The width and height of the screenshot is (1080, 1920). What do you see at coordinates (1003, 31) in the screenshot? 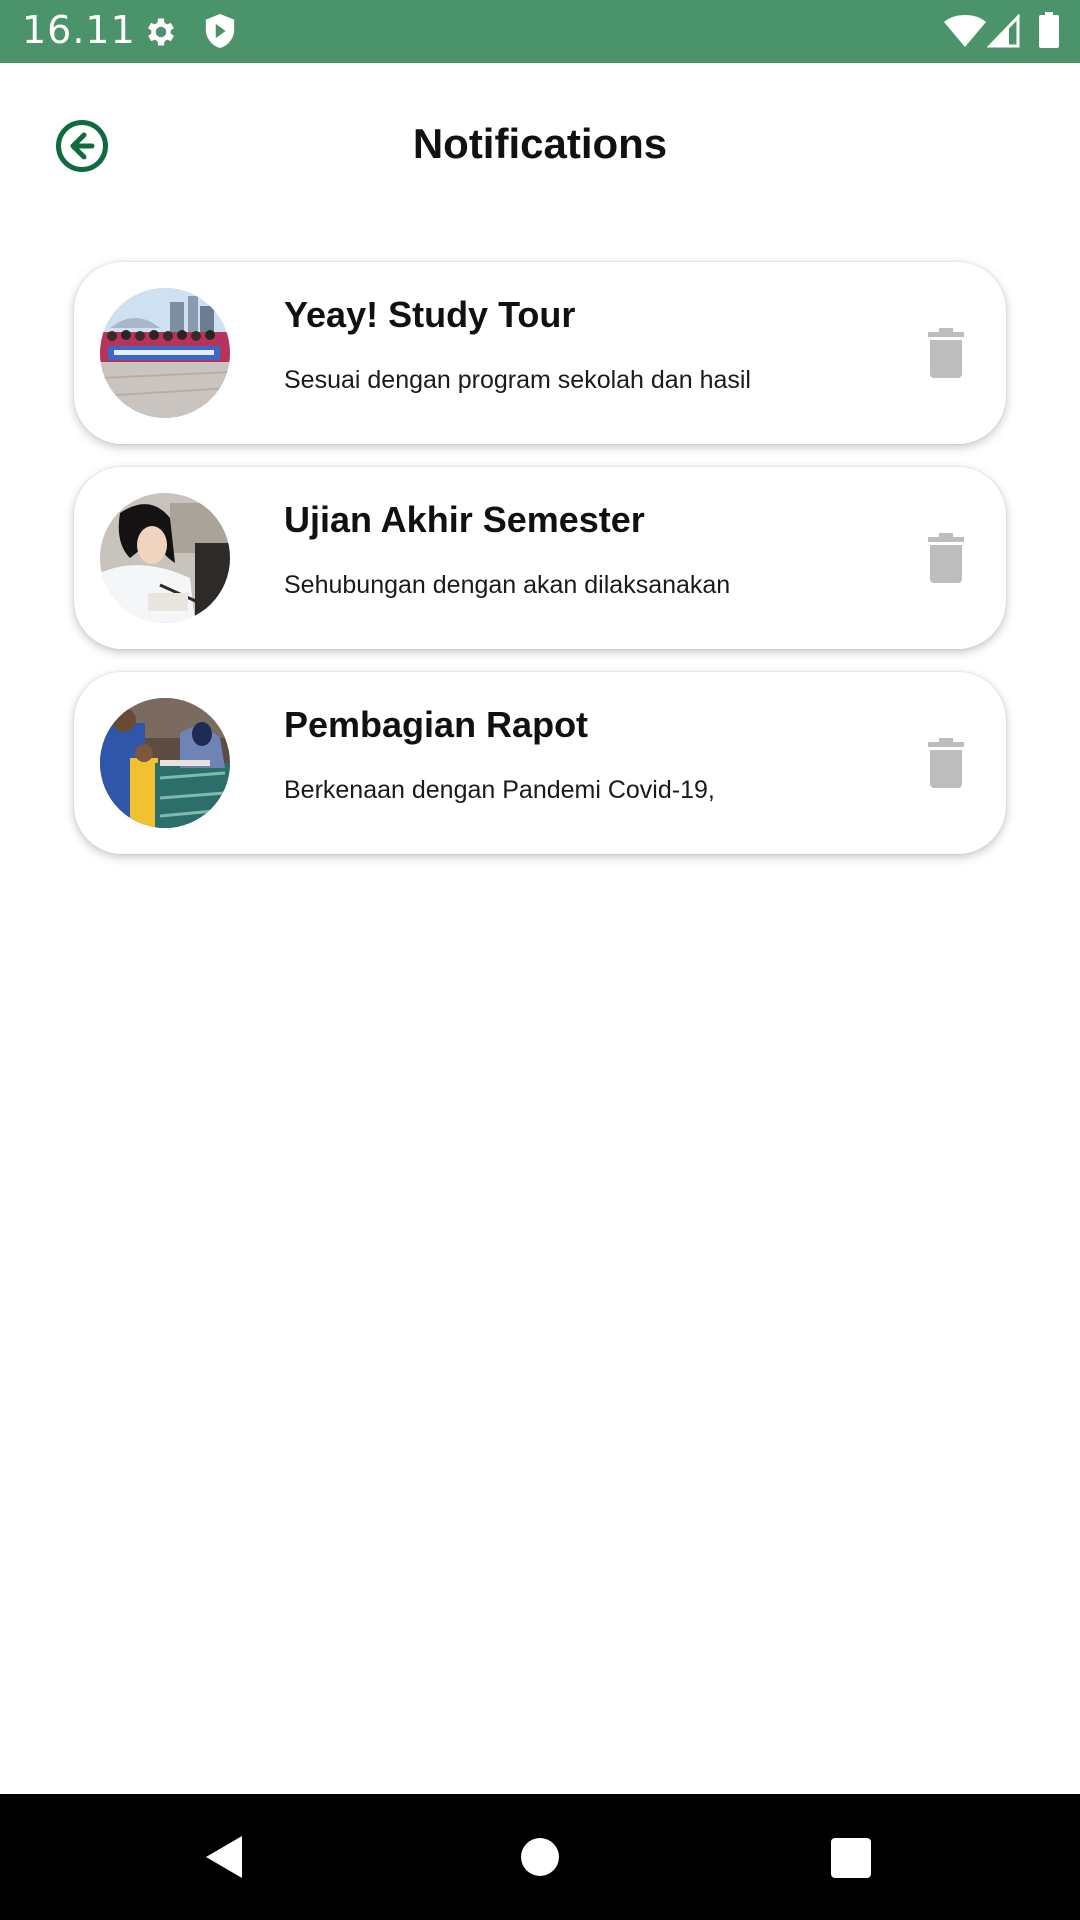
I see `signal-icon` at bounding box center [1003, 31].